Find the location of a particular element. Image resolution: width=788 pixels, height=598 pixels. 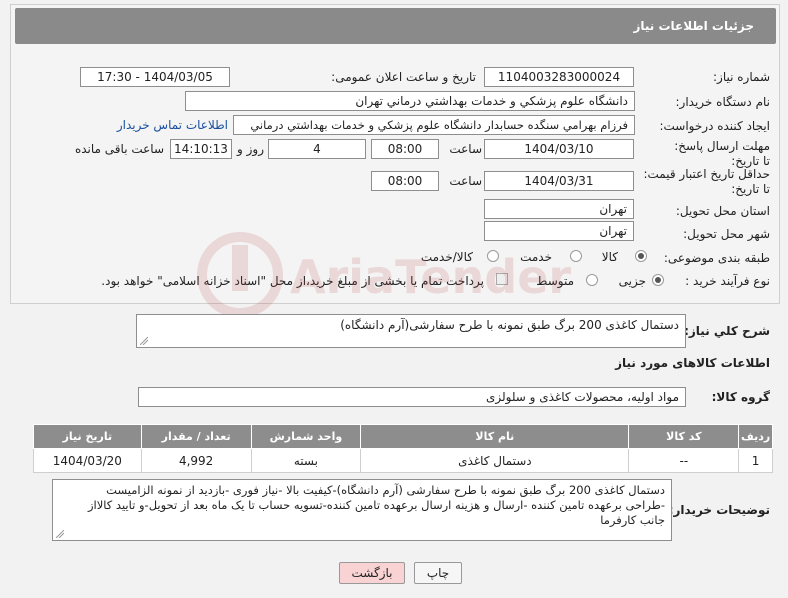

buyer-notes-label: توضیحات خریدار: is located at coordinates (719, 510).